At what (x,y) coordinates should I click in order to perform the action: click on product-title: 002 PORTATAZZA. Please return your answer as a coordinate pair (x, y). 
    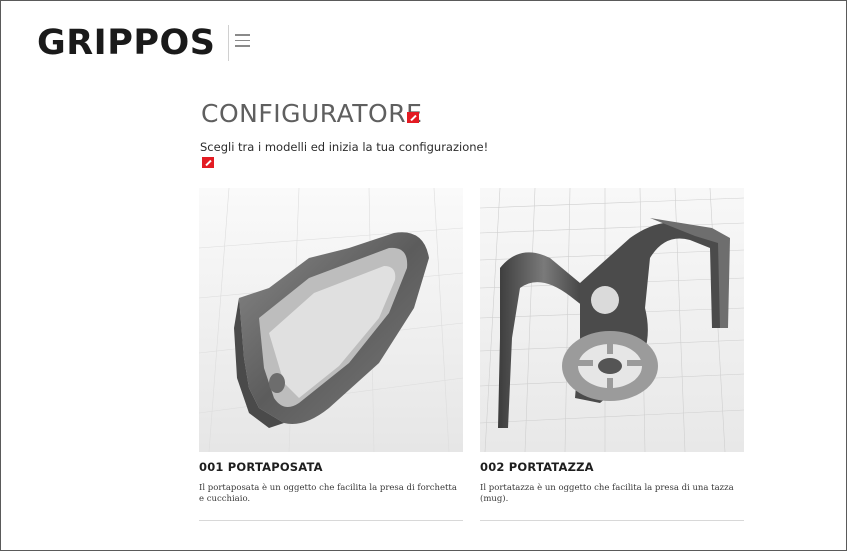
    Looking at the image, I should click on (537, 467).